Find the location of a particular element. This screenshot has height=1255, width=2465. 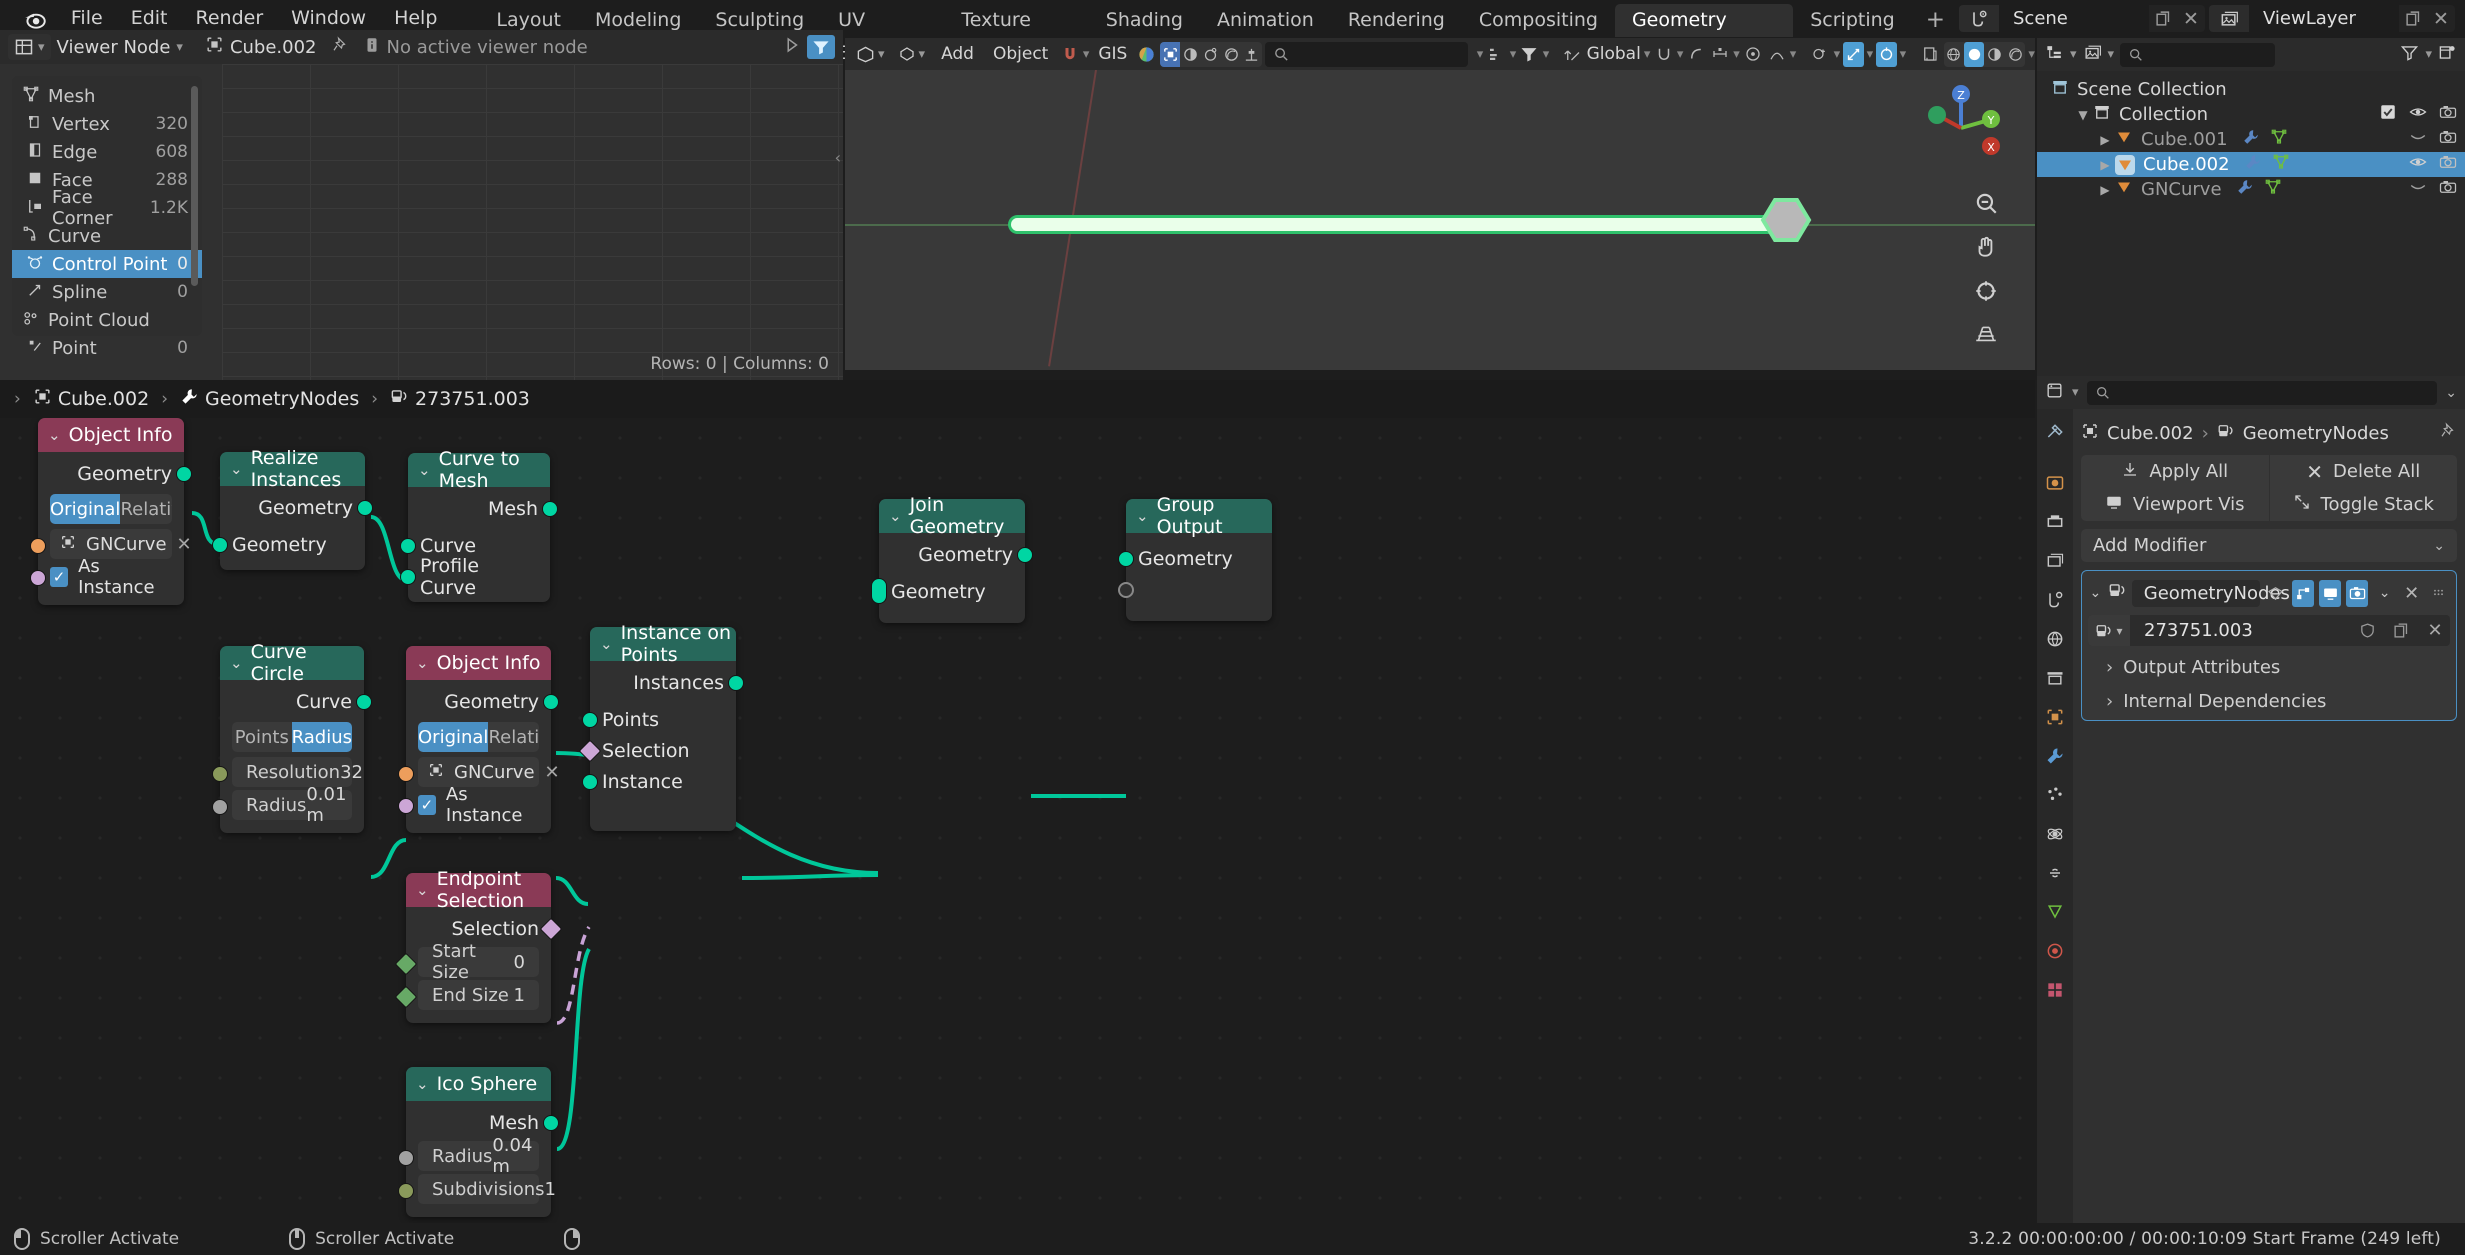

outliner-row-scene-collection: Scene Collection is located at coordinates (2251, 89).